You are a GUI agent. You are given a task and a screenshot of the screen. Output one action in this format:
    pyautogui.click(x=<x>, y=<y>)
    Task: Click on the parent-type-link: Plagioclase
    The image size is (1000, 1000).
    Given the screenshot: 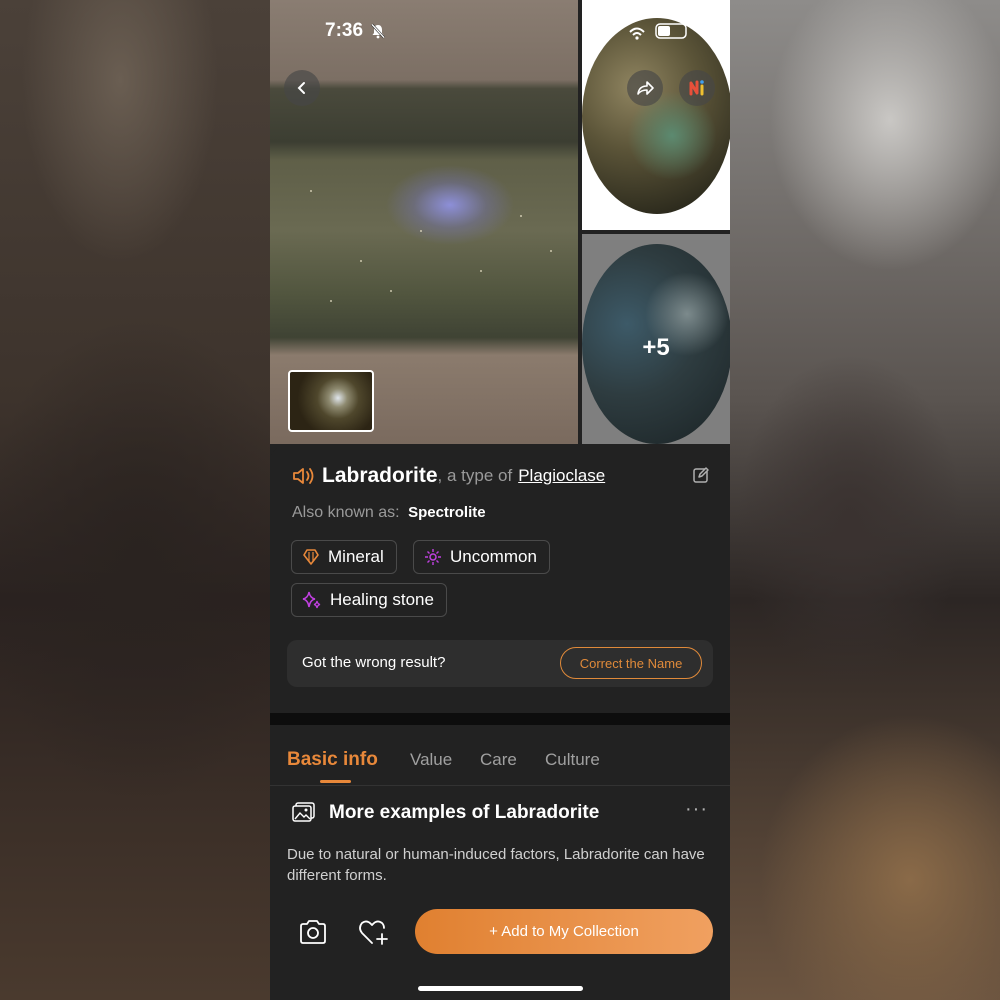 What is the action you would take?
    pyautogui.click(x=561, y=476)
    